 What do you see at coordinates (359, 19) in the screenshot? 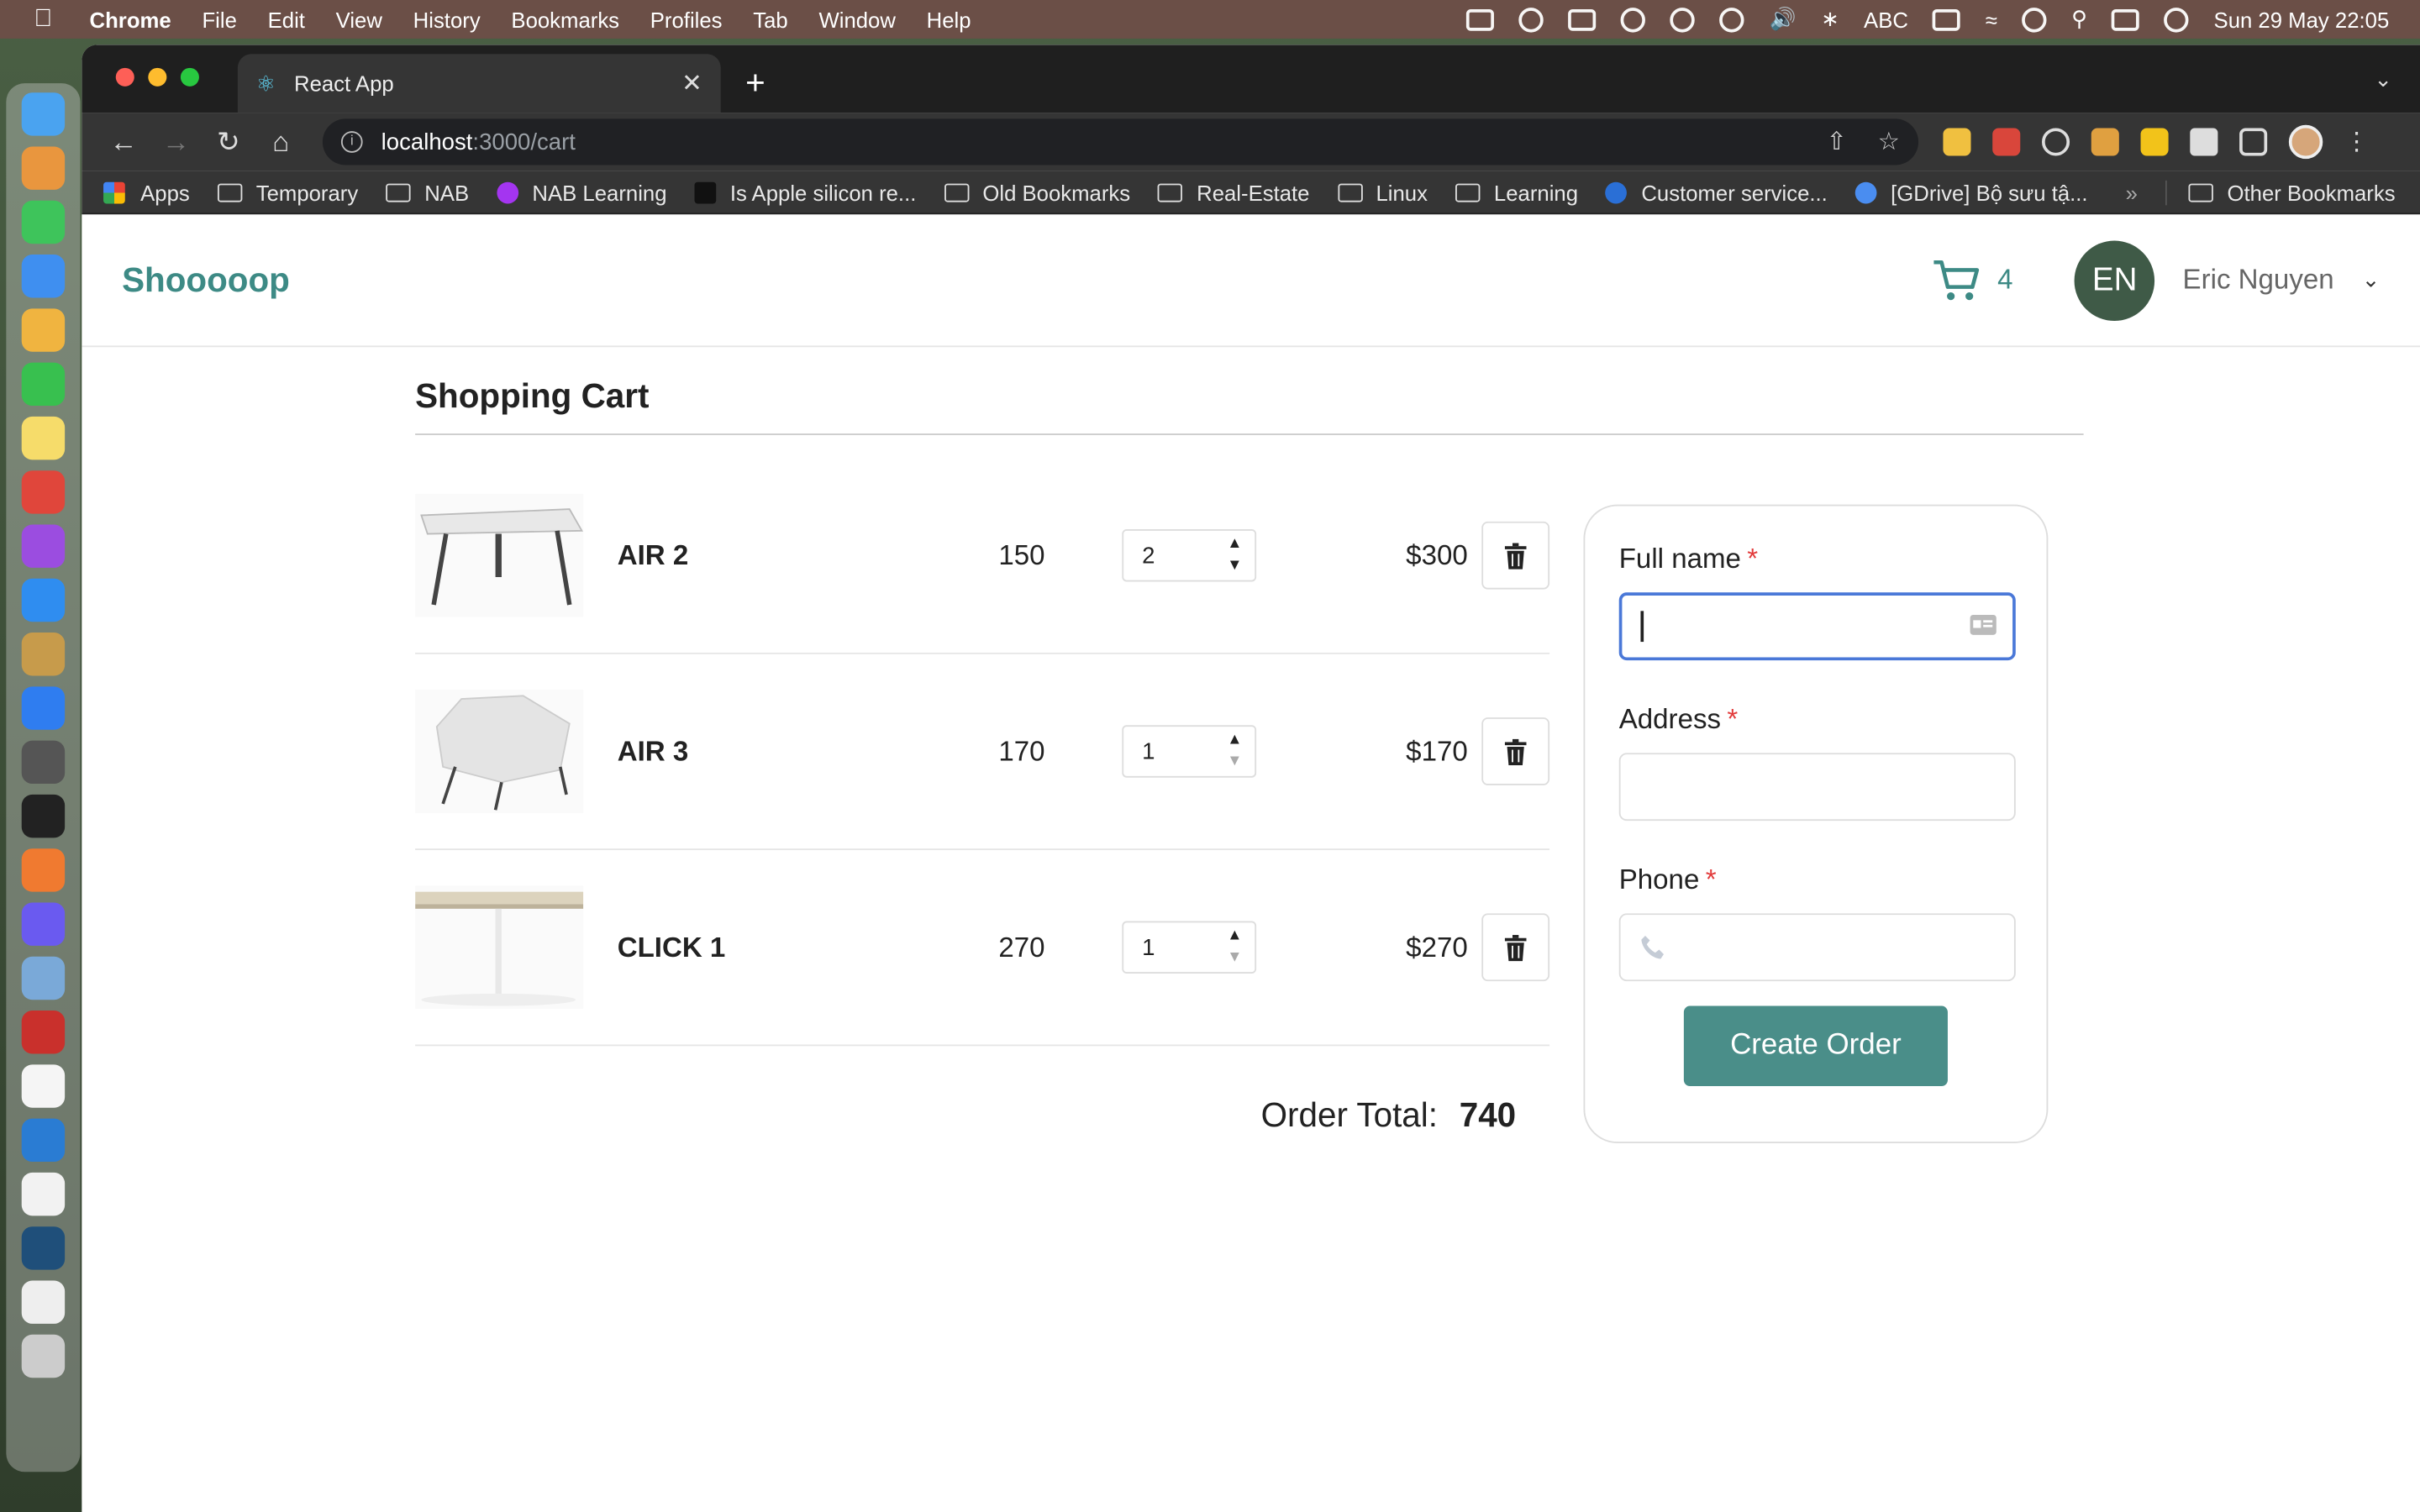
I see `menu-view: View` at bounding box center [359, 19].